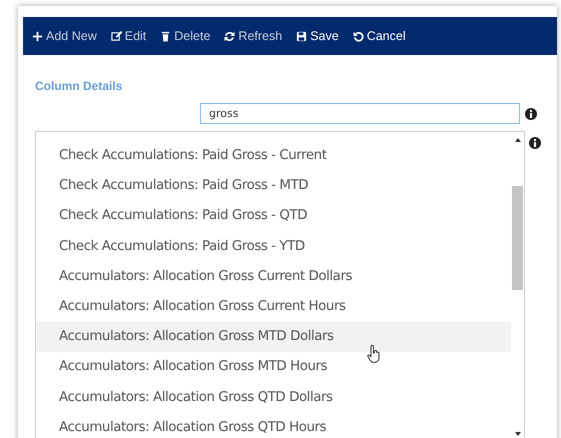  I want to click on hand-cursor-icon, so click(374, 354).